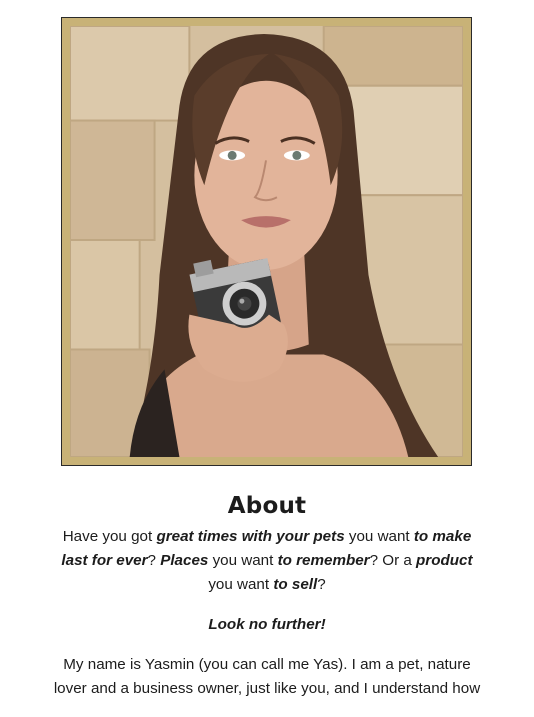 The width and height of the screenshot is (534, 717). Describe the element at coordinates (393, 560) in the screenshot. I see `intro-segment: ? Or a` at that location.